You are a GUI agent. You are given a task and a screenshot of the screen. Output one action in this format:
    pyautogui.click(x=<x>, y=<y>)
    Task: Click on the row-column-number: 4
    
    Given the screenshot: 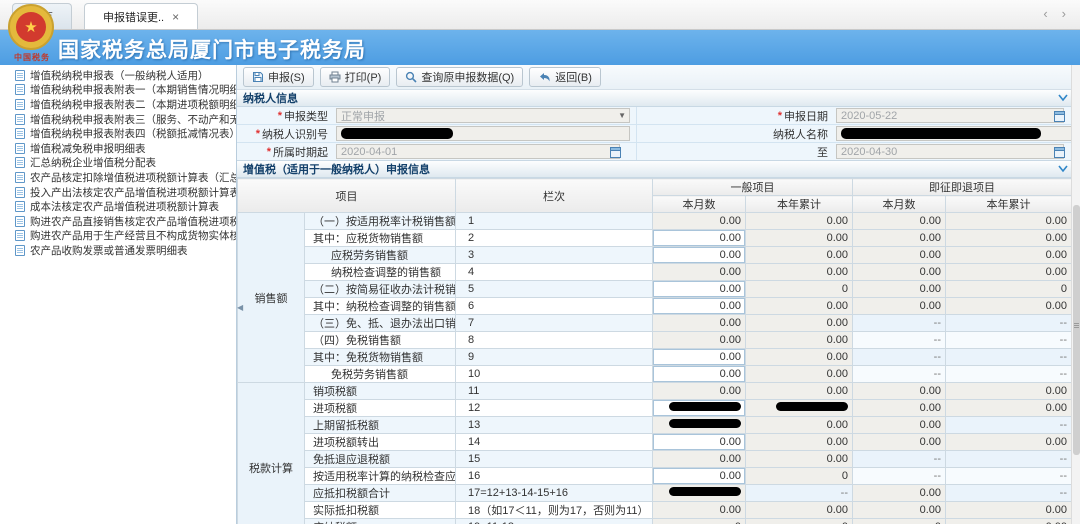 What is the action you would take?
    pyautogui.click(x=554, y=272)
    